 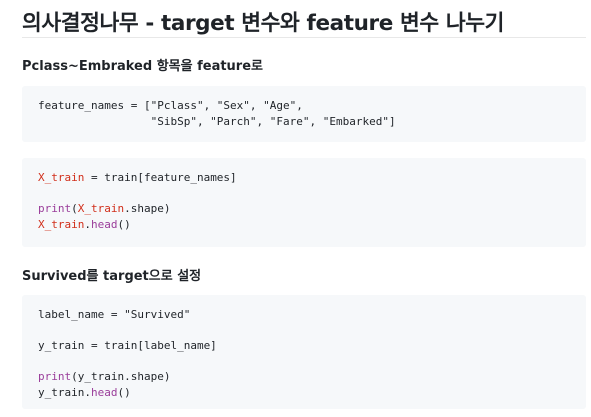 What do you see at coordinates (304, 37) in the screenshot?
I see `title-divider` at bounding box center [304, 37].